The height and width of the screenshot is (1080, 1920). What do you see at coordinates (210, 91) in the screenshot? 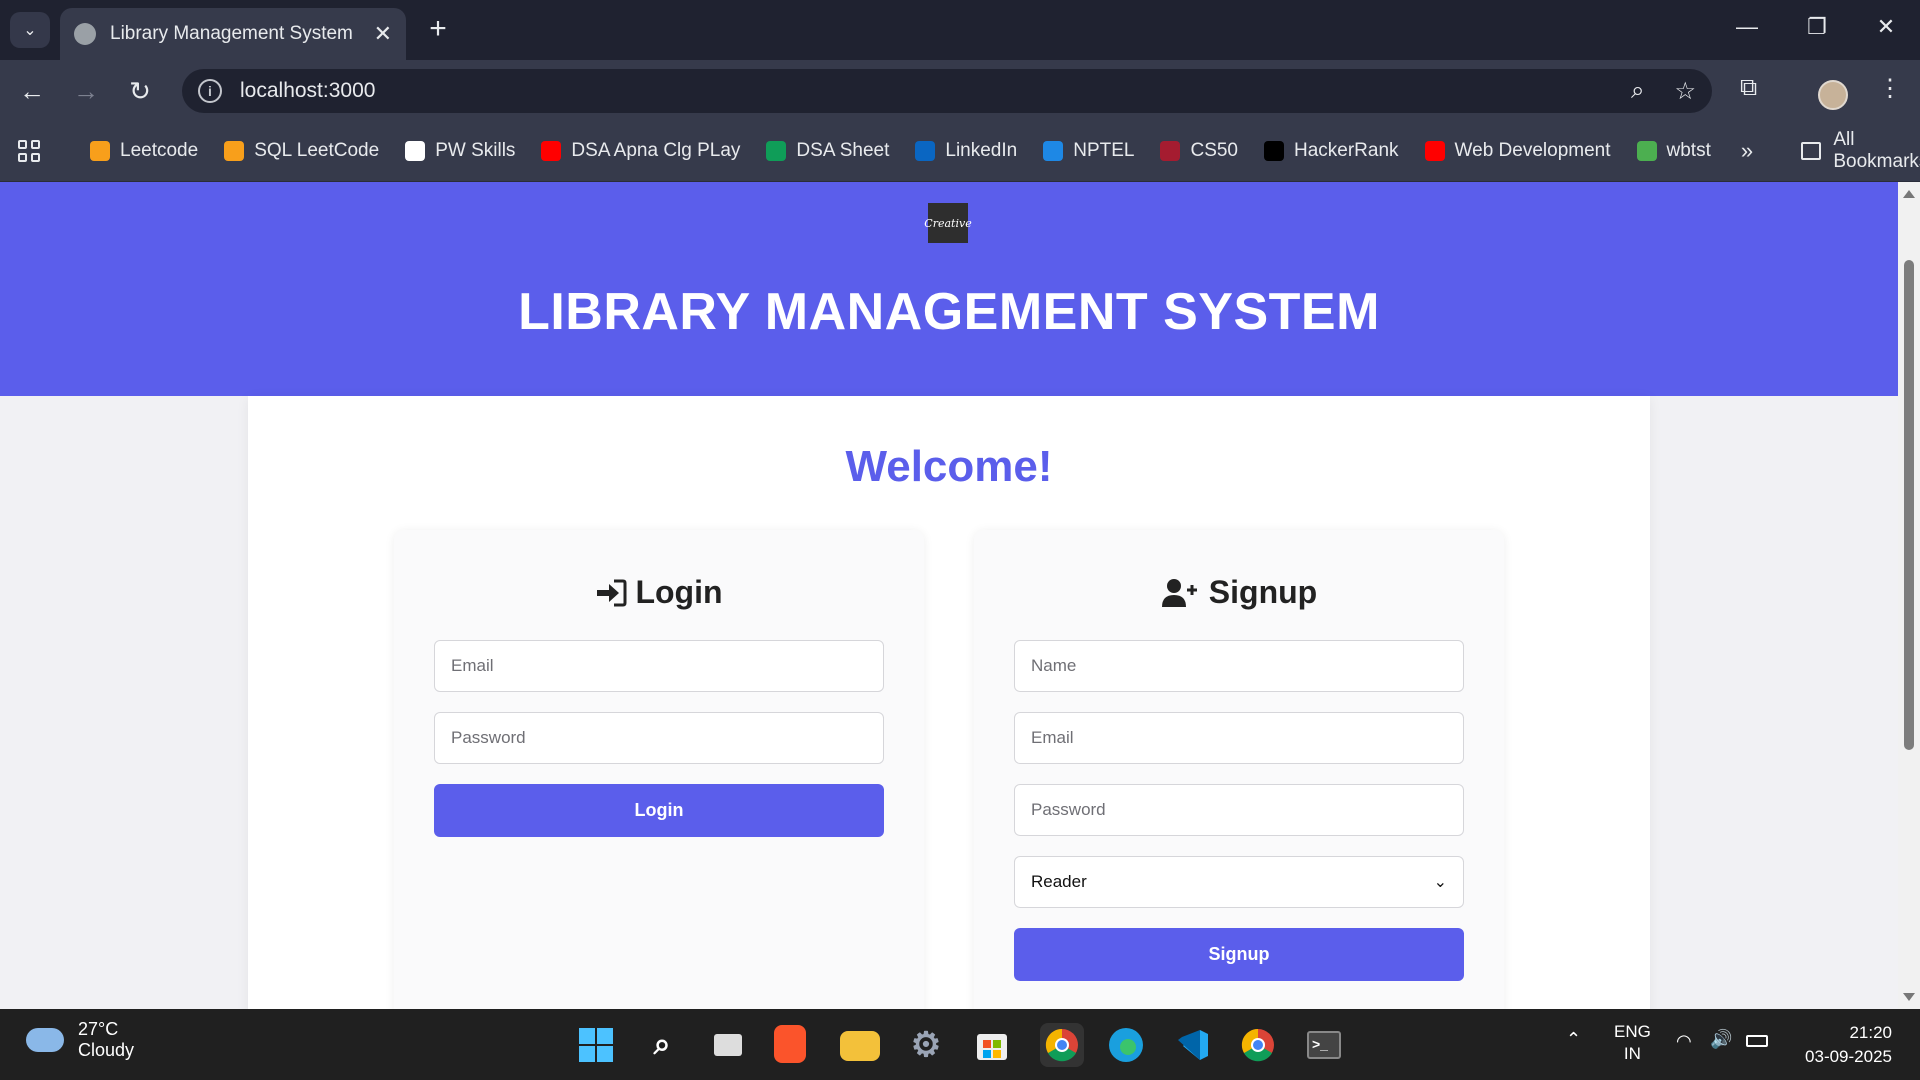
I see `site-info-icon: i` at bounding box center [210, 91].